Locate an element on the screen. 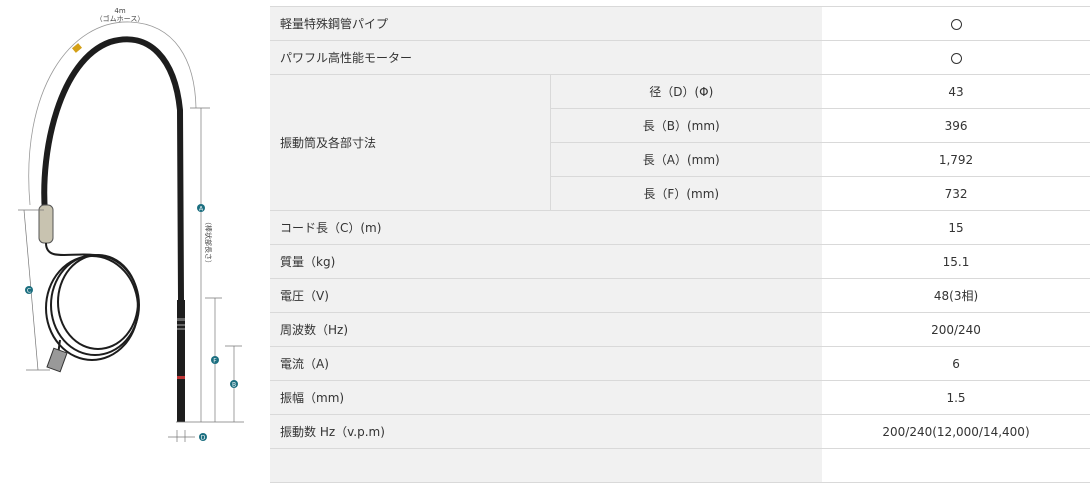 The image size is (1090, 483). row-value: 1,792 is located at coordinates (956, 159).